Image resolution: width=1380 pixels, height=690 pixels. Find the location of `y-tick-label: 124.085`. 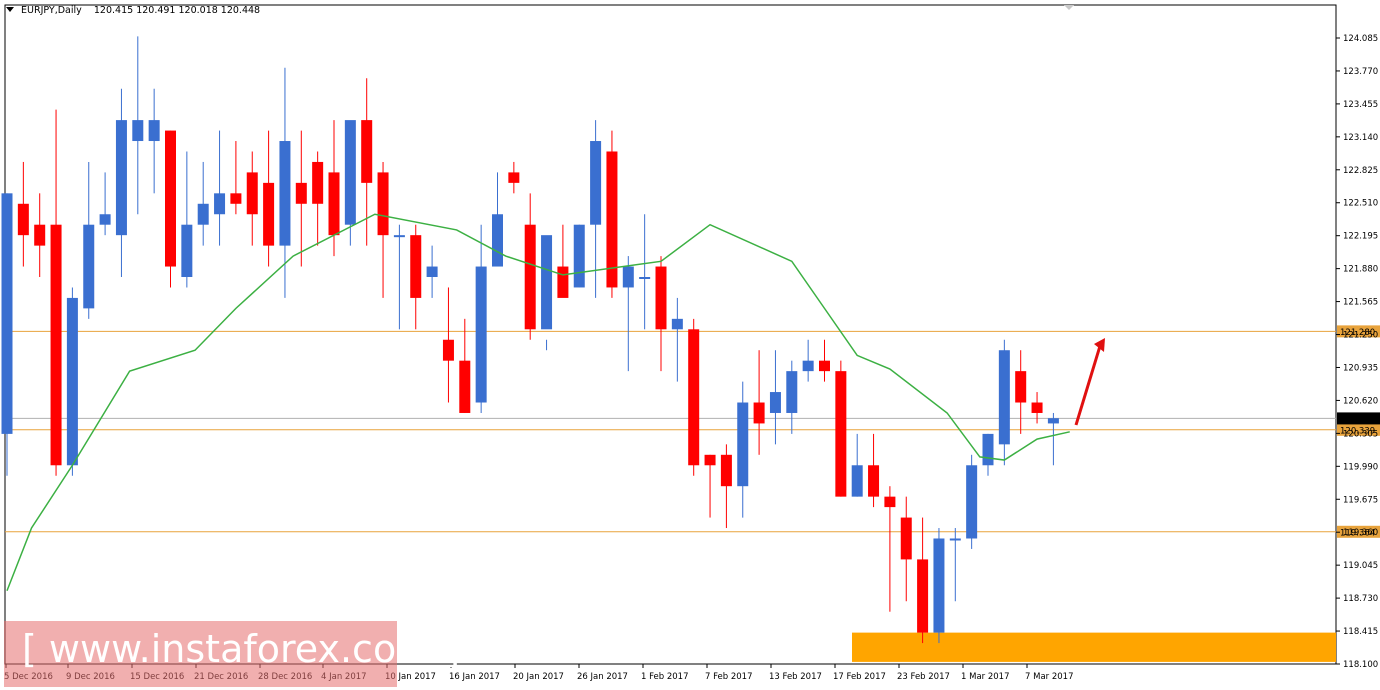

y-tick-label: 124.085 is located at coordinates (1360, 39).